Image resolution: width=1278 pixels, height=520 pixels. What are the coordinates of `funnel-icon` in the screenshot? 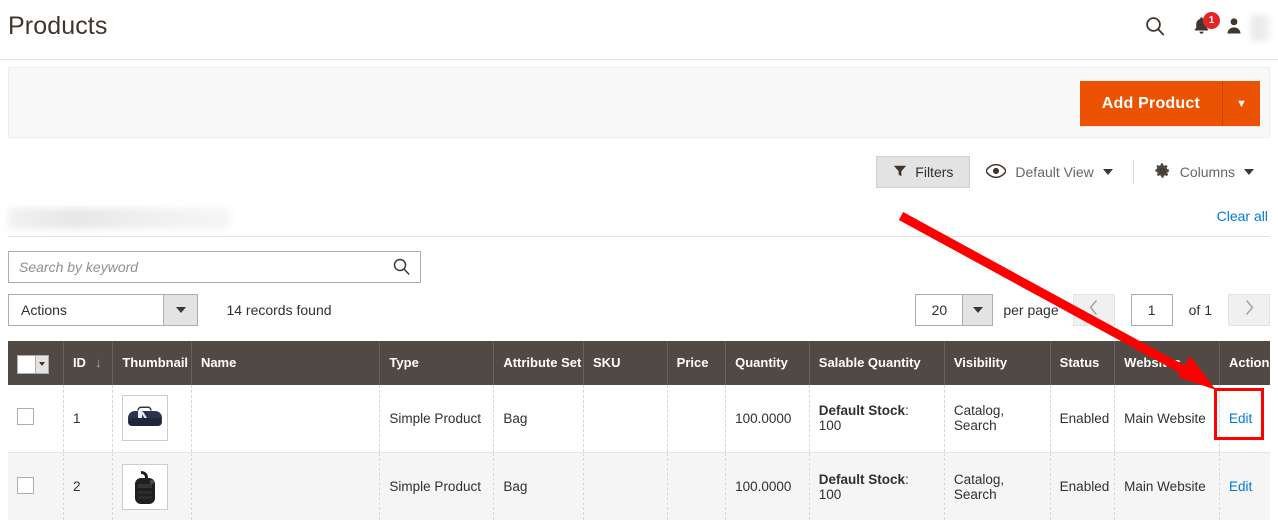 It's located at (900, 172).